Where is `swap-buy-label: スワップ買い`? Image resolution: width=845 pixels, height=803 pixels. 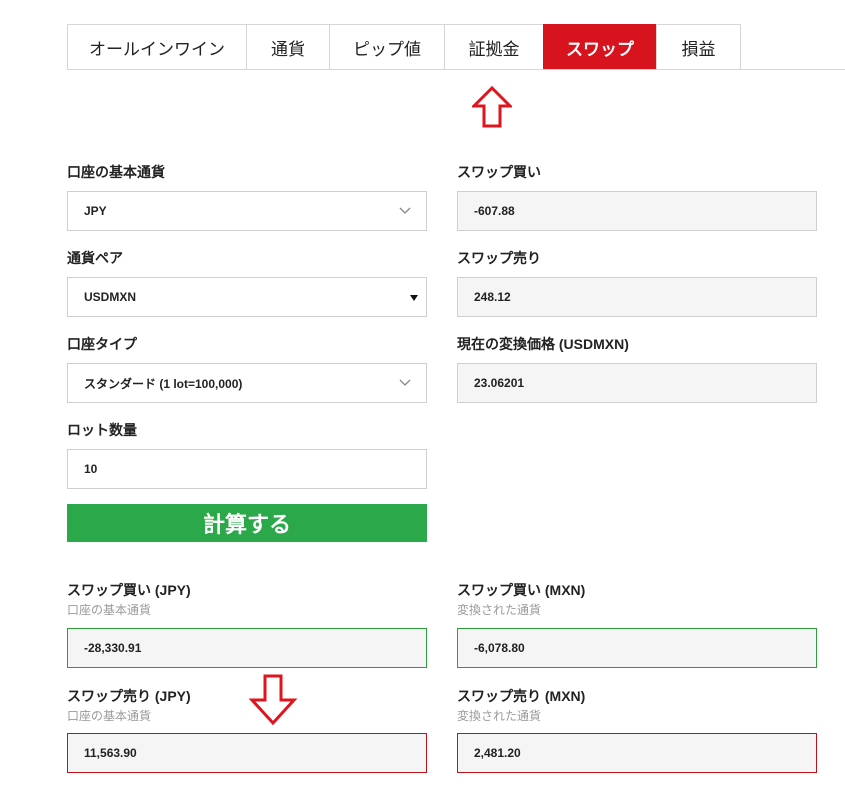
swap-buy-label: スワップ買い is located at coordinates (499, 172).